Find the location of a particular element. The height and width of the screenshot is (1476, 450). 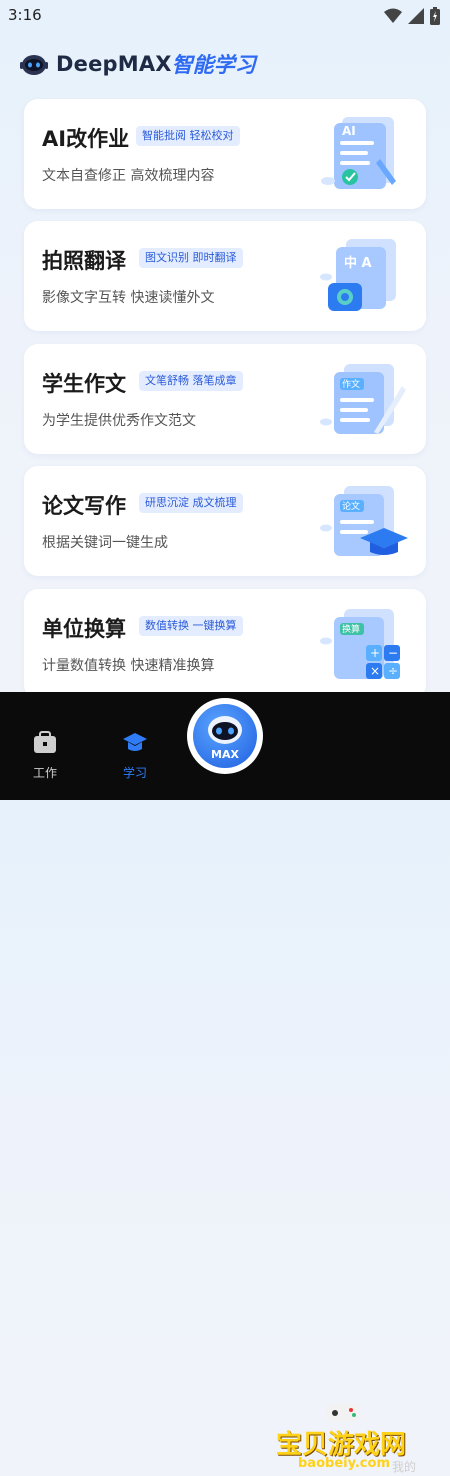

card-subtitle: 影像文字互转 快速读懂外文 is located at coordinates (128, 298).